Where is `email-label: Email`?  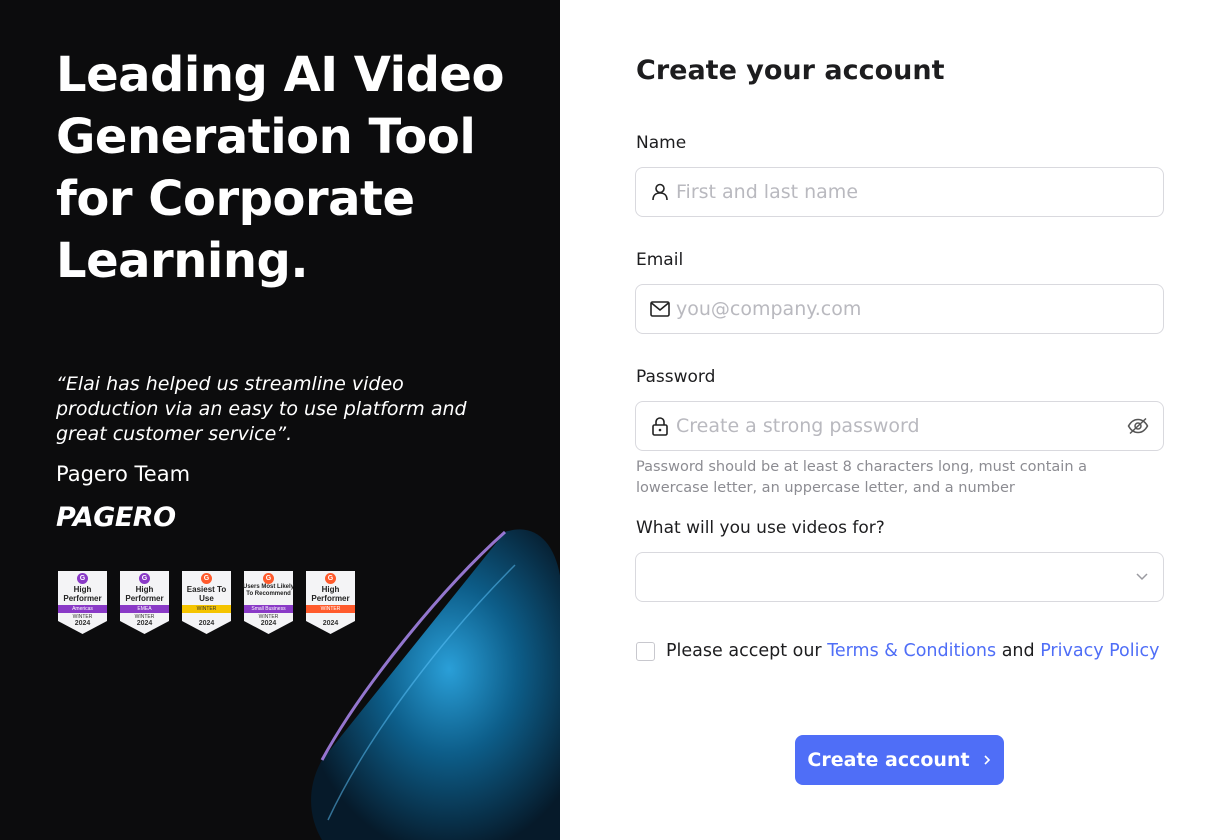
email-label: Email is located at coordinates (660, 260).